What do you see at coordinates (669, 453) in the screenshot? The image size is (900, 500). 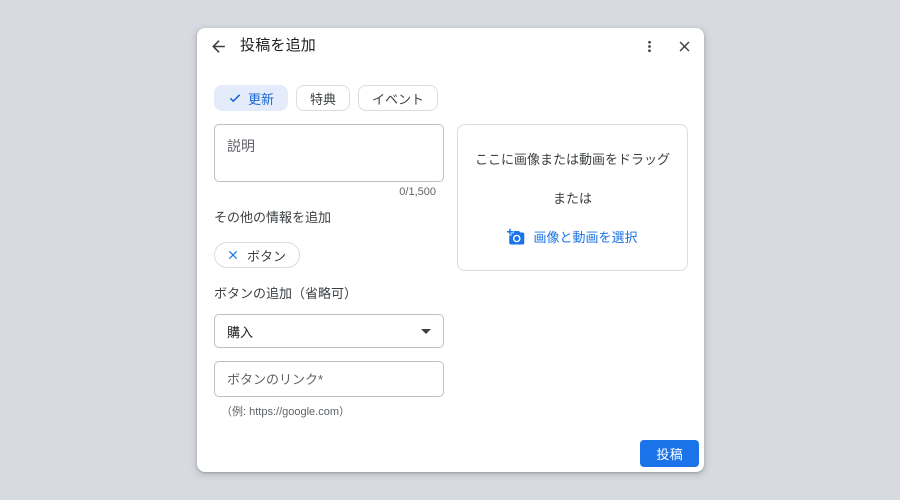 I see `submit-post-button: 投稿` at bounding box center [669, 453].